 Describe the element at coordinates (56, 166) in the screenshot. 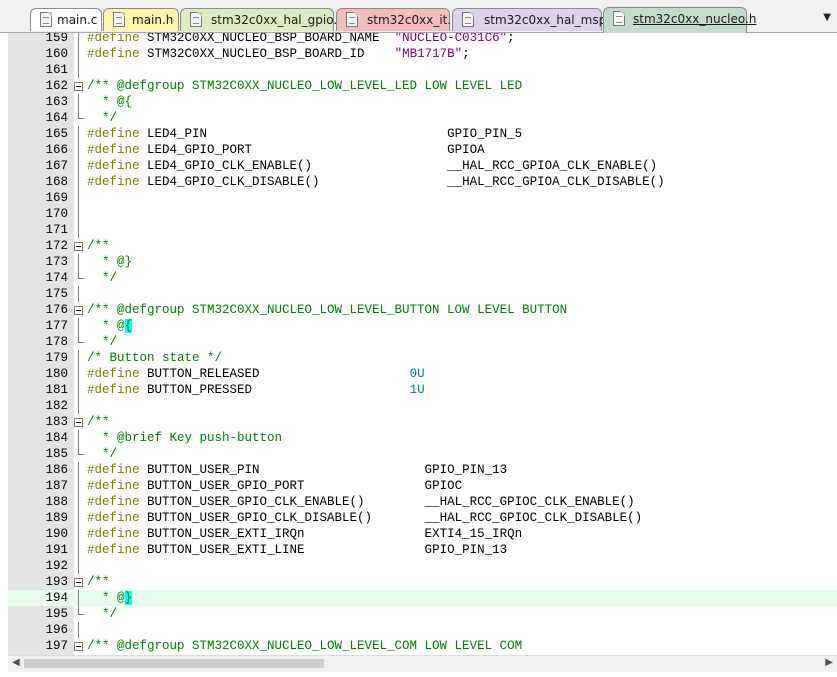

I see `line-number: 167` at that location.